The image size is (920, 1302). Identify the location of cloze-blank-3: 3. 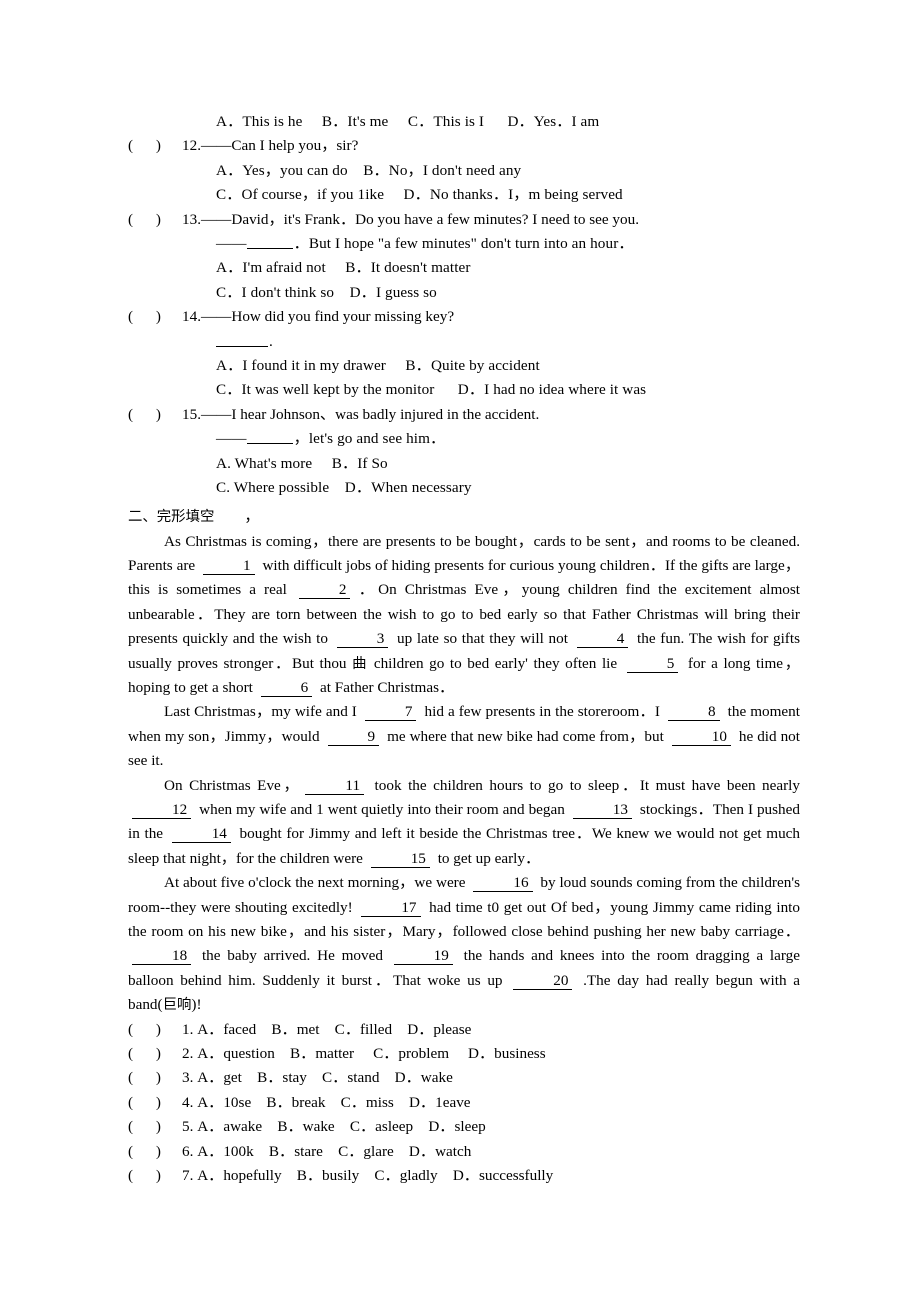
(362, 639).